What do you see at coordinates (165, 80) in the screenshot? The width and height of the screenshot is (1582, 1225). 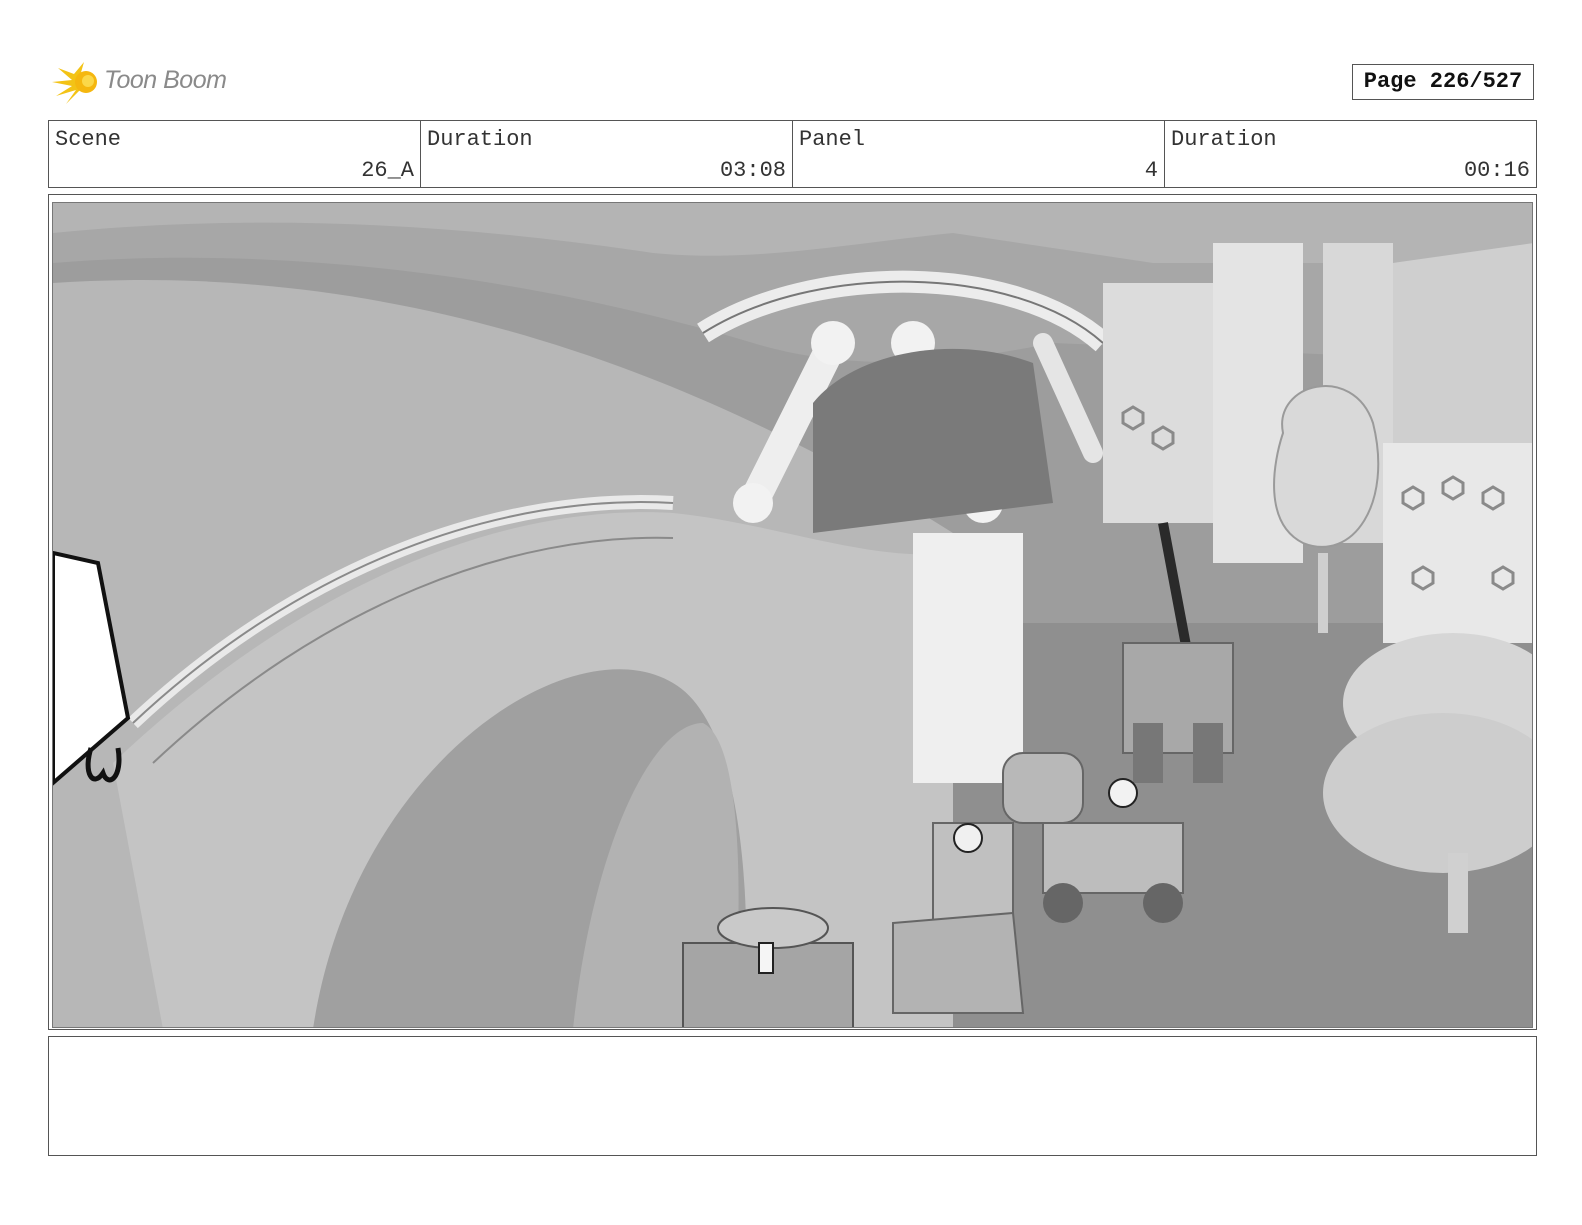 I see `logo-text: Toon Boom` at bounding box center [165, 80].